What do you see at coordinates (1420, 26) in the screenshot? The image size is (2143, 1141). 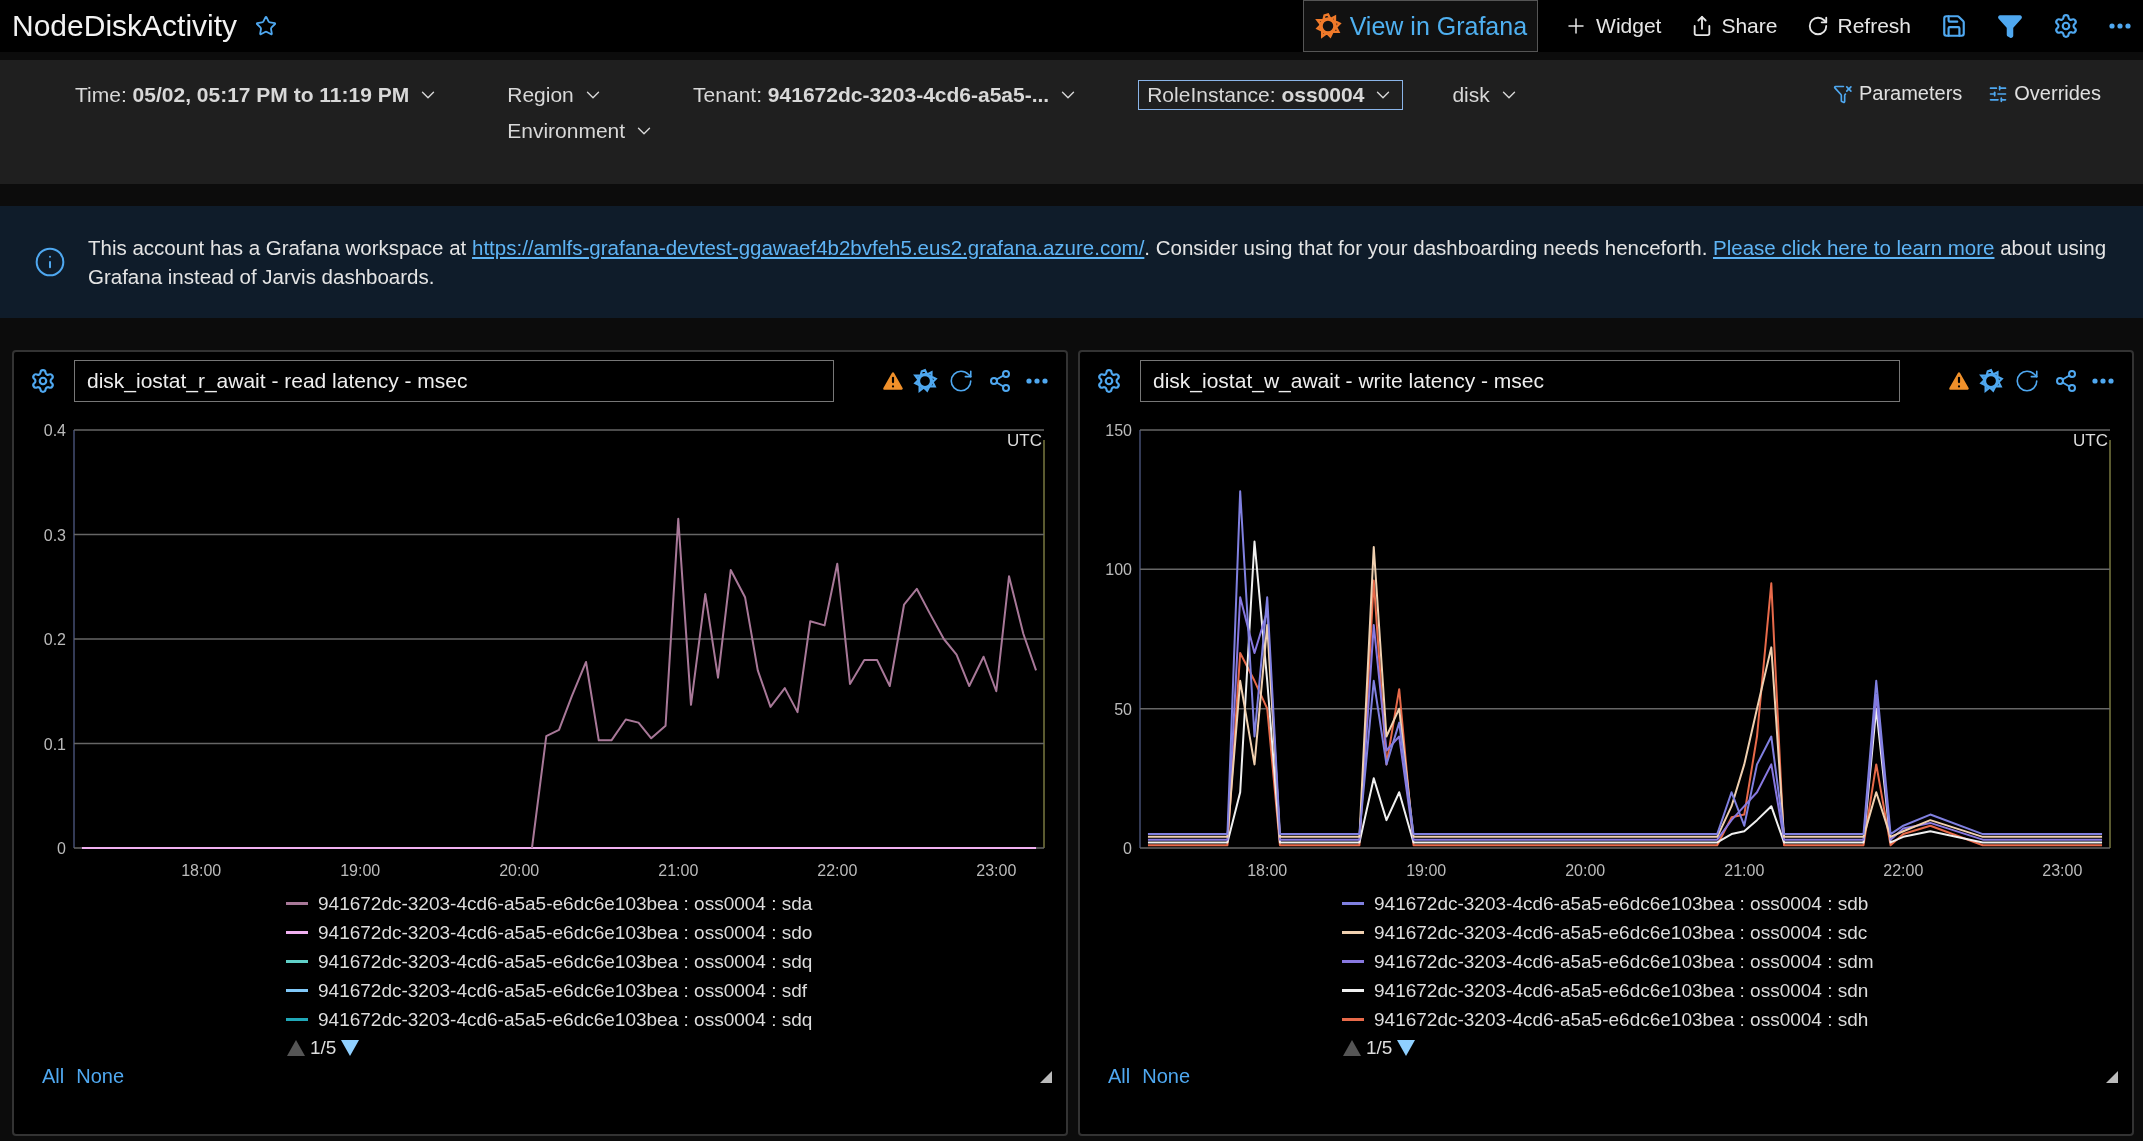 I see `view-in-grafana-button: View in Grafana` at bounding box center [1420, 26].